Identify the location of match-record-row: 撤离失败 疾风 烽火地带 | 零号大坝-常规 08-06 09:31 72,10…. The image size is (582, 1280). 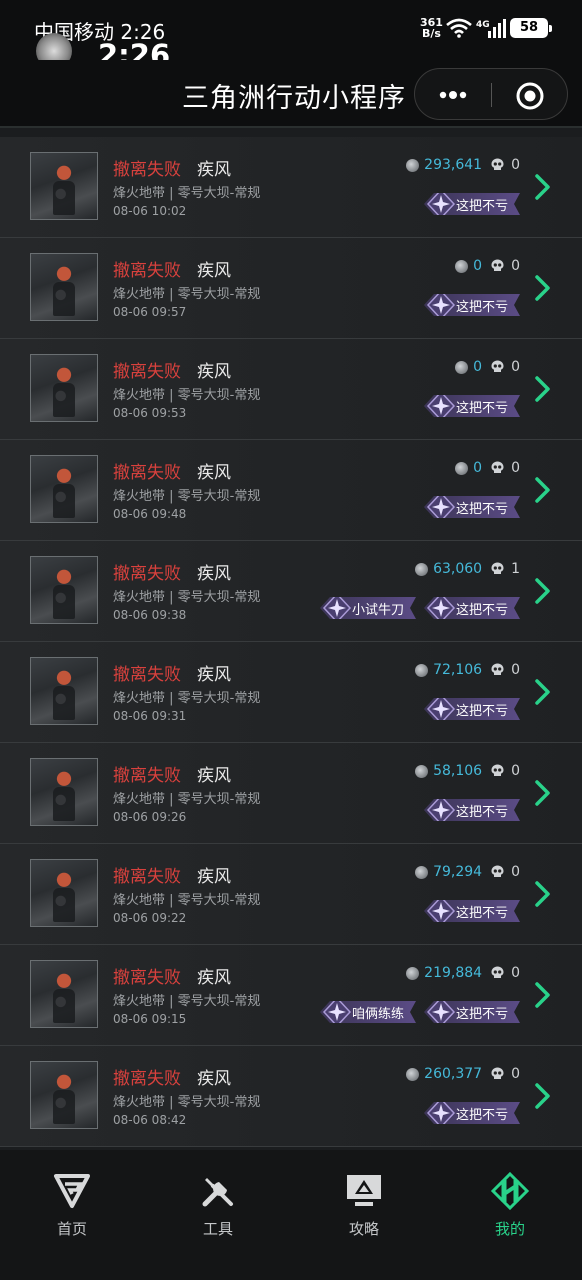
(291, 692).